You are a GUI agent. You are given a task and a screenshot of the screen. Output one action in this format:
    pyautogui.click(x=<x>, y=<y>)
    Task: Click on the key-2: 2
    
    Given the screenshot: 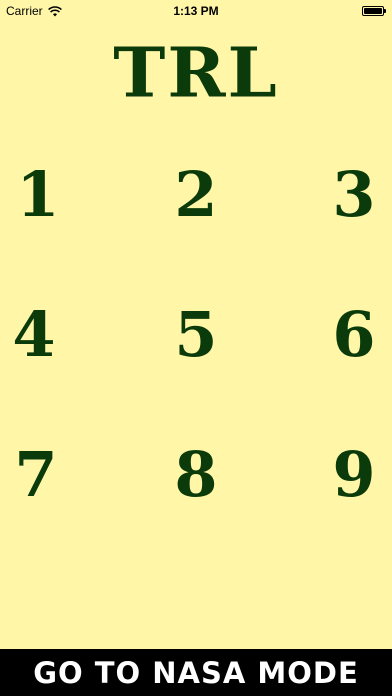 What is the action you would take?
    pyautogui.click(x=196, y=194)
    